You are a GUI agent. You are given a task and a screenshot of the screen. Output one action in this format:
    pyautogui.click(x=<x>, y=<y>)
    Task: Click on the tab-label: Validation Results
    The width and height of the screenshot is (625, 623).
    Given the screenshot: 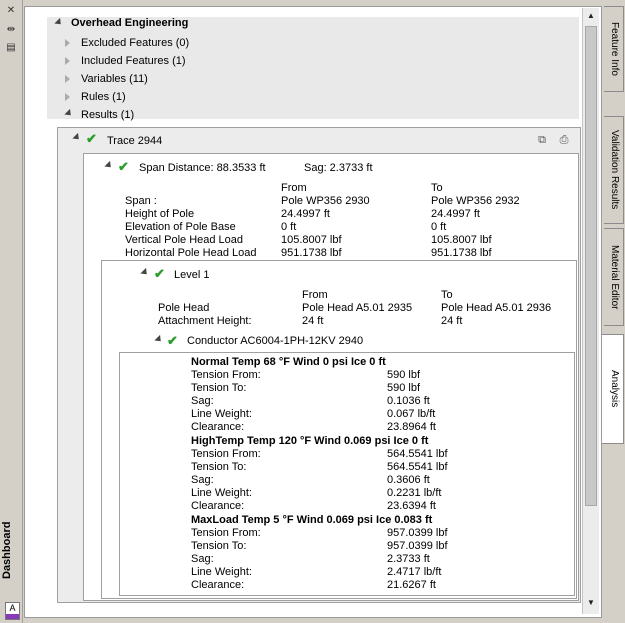 What is the action you would take?
    pyautogui.click(x=614, y=170)
    